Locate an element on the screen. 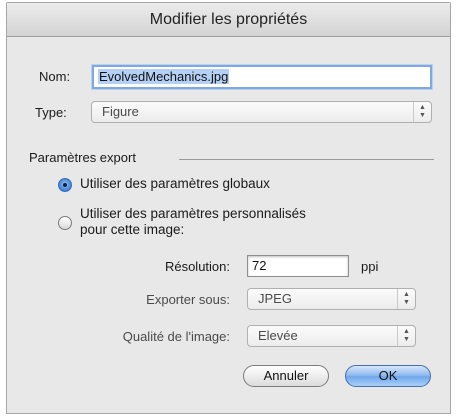 The height and width of the screenshot is (416, 457). export-section-label: Paramètres export is located at coordinates (82, 157).